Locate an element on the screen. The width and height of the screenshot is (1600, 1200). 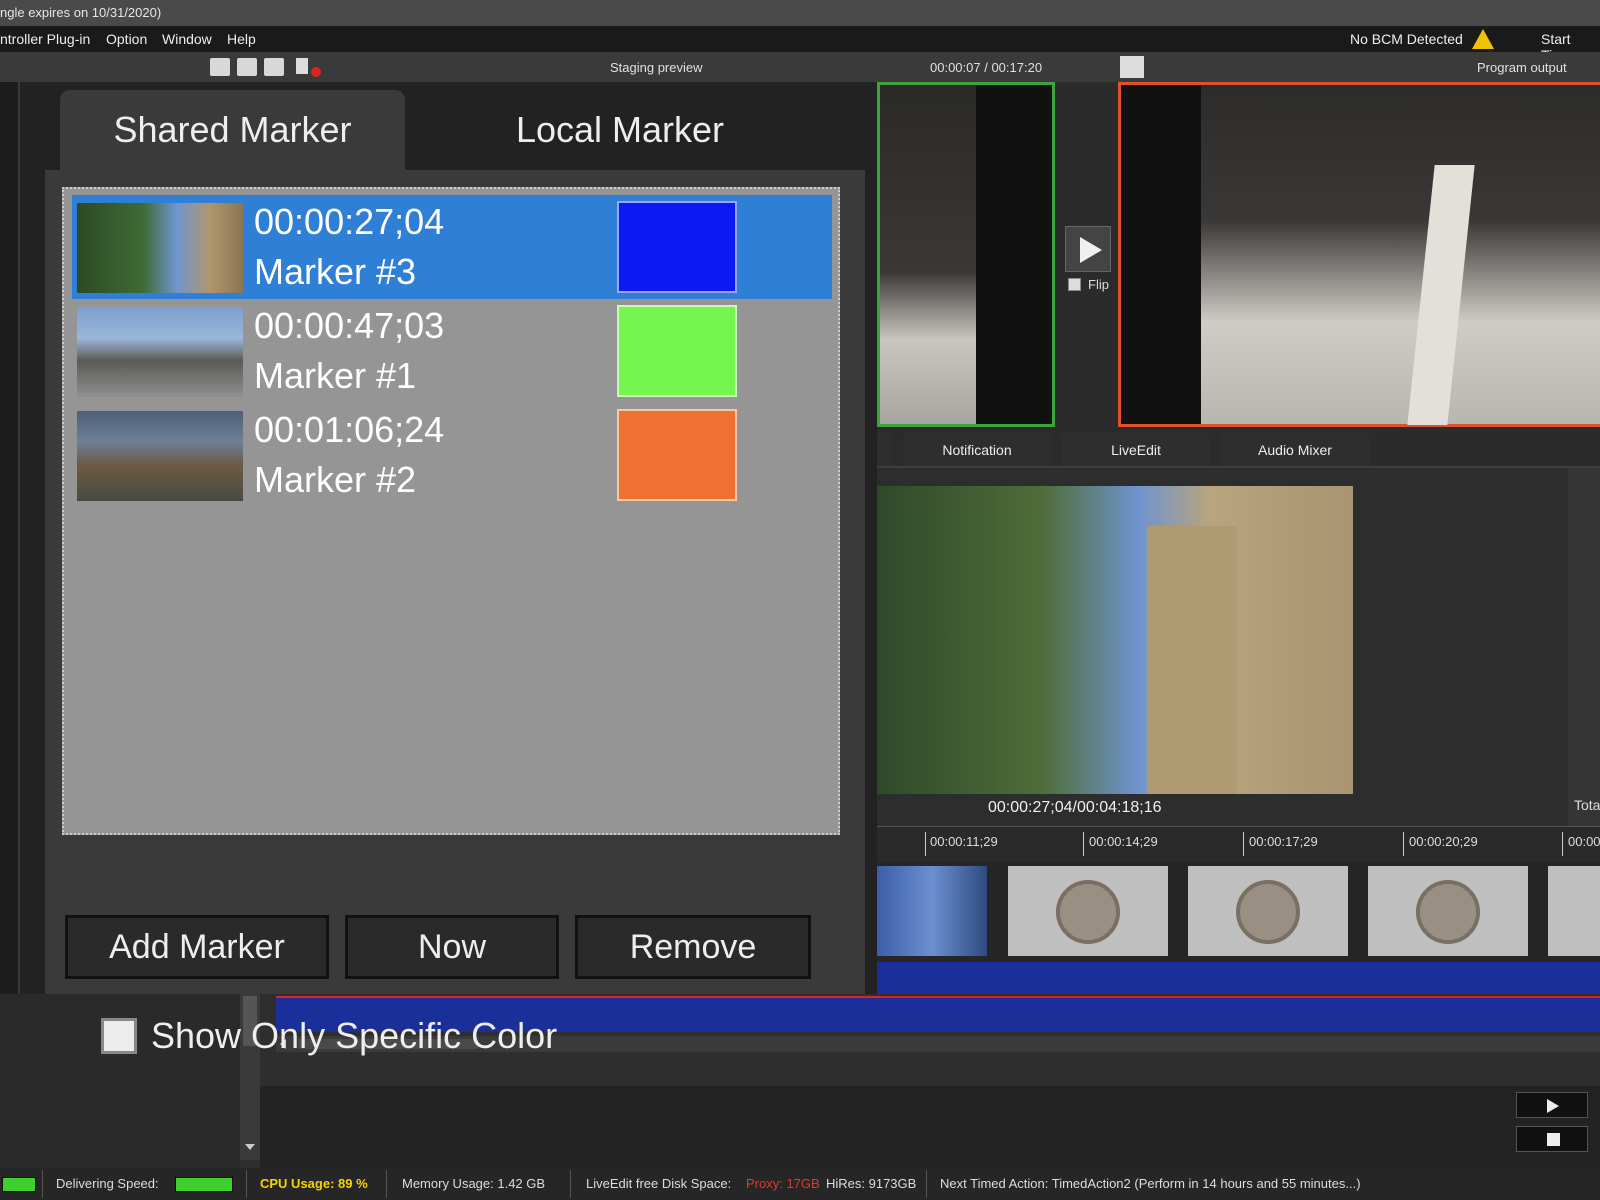
add-marker-button: Add Marker is located at coordinates (197, 947).